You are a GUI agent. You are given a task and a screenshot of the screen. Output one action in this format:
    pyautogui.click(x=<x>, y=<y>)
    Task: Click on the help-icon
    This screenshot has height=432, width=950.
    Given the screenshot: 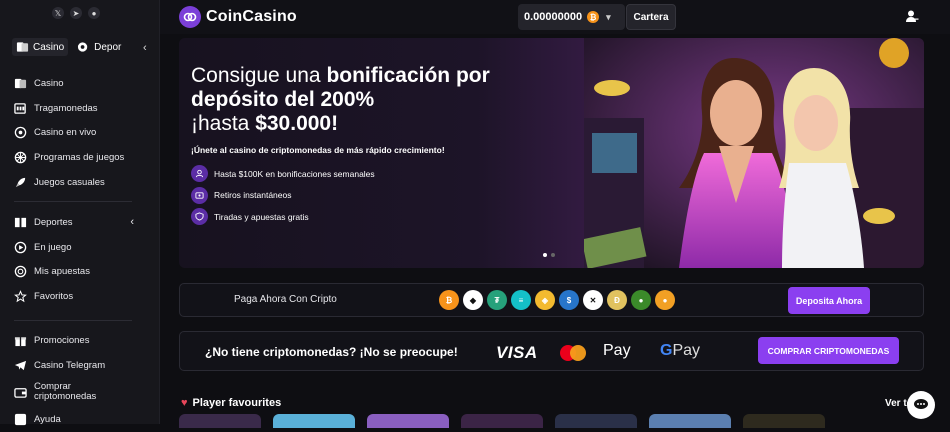 What is the action you would take?
    pyautogui.click(x=20, y=420)
    